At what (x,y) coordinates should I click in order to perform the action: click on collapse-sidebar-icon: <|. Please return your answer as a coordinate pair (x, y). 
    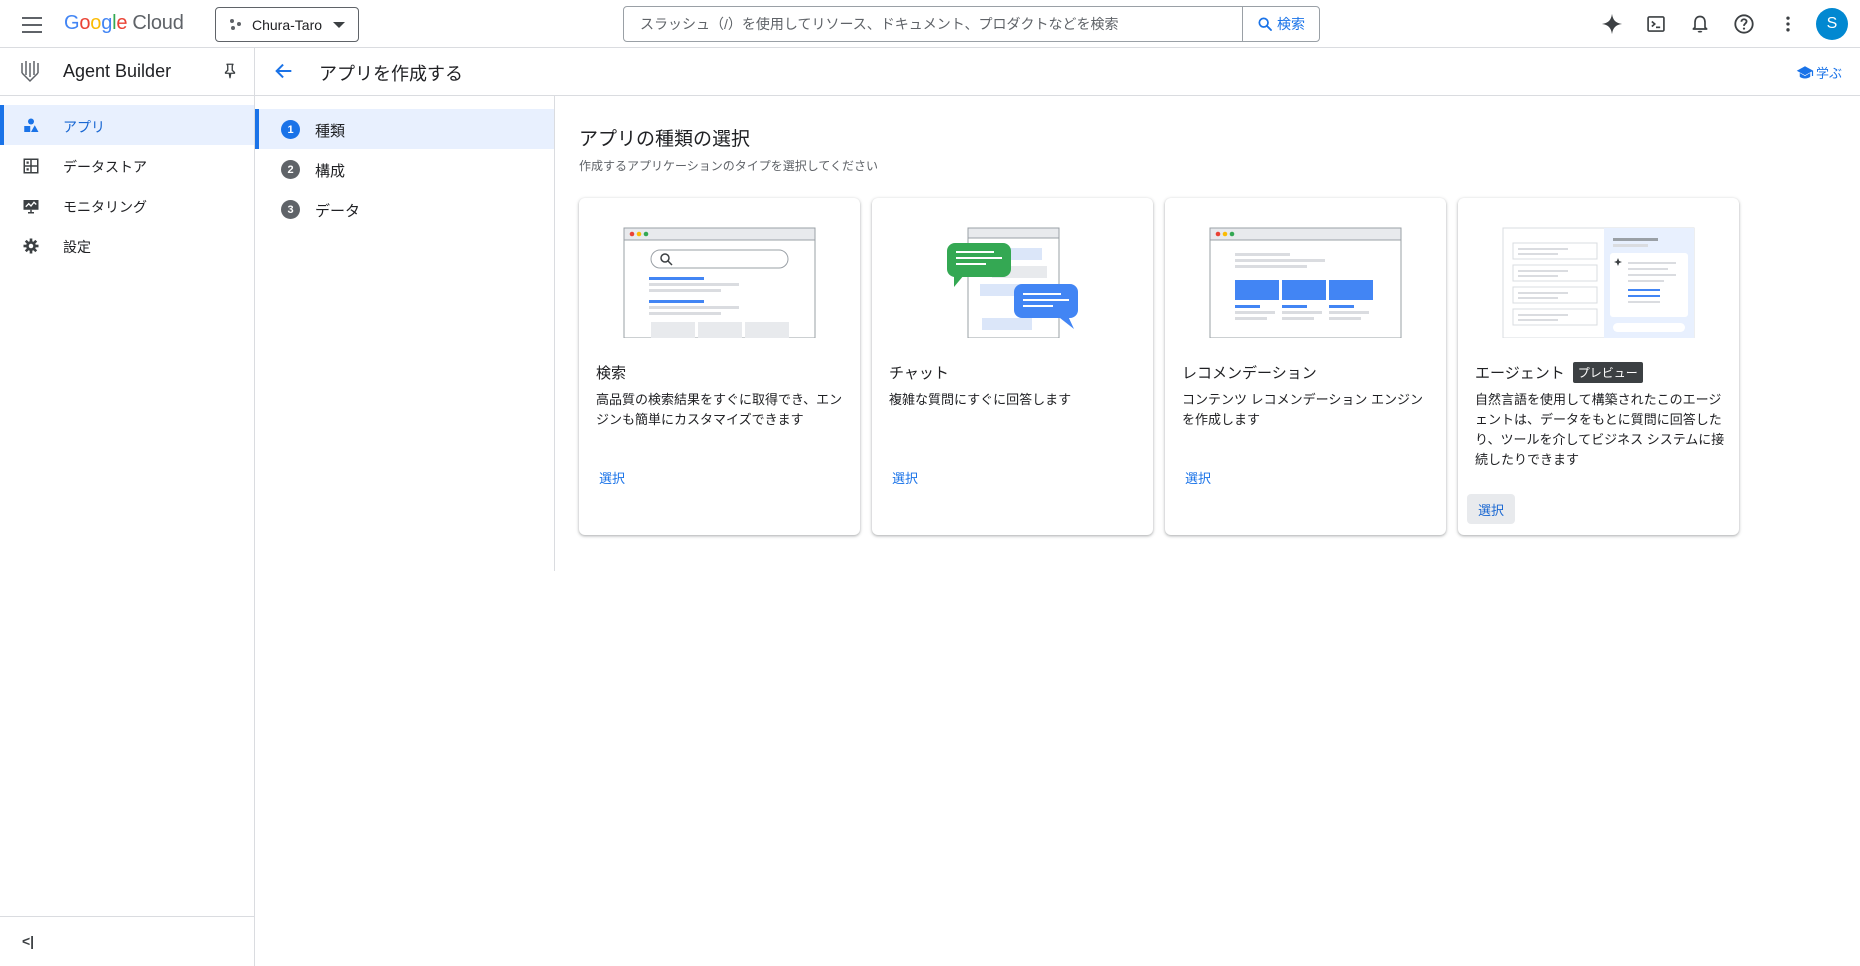
    Looking at the image, I should click on (28, 941).